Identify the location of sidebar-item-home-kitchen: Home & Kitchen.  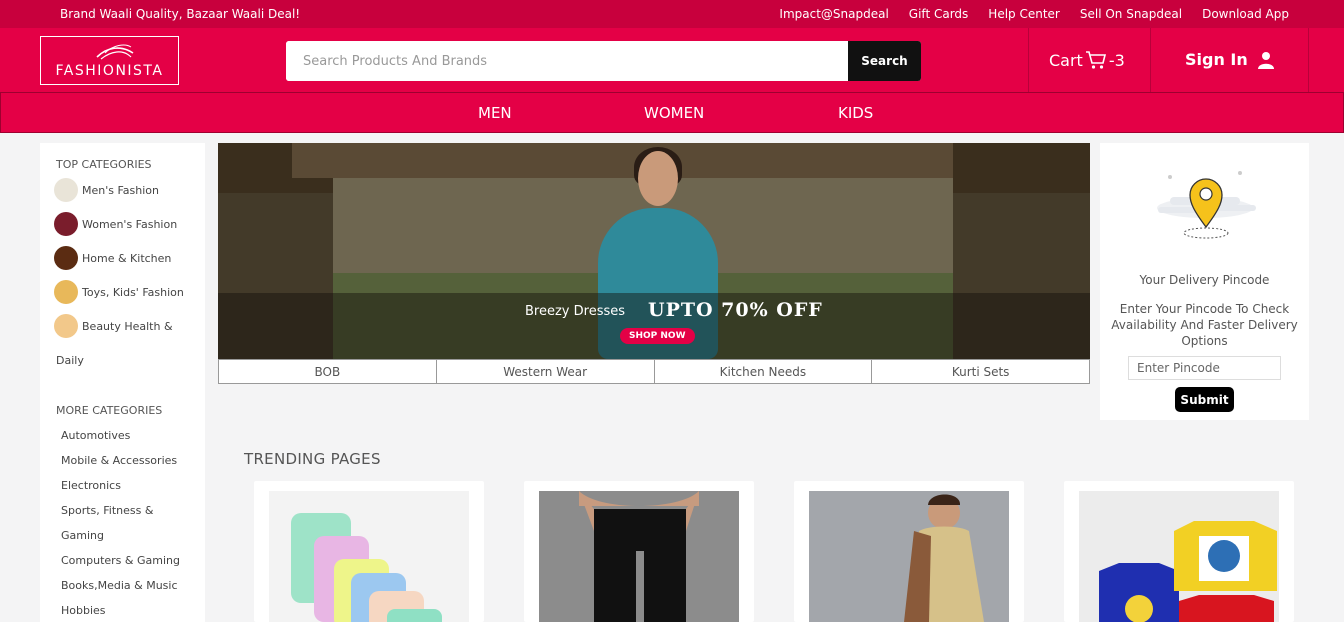
(112, 258).